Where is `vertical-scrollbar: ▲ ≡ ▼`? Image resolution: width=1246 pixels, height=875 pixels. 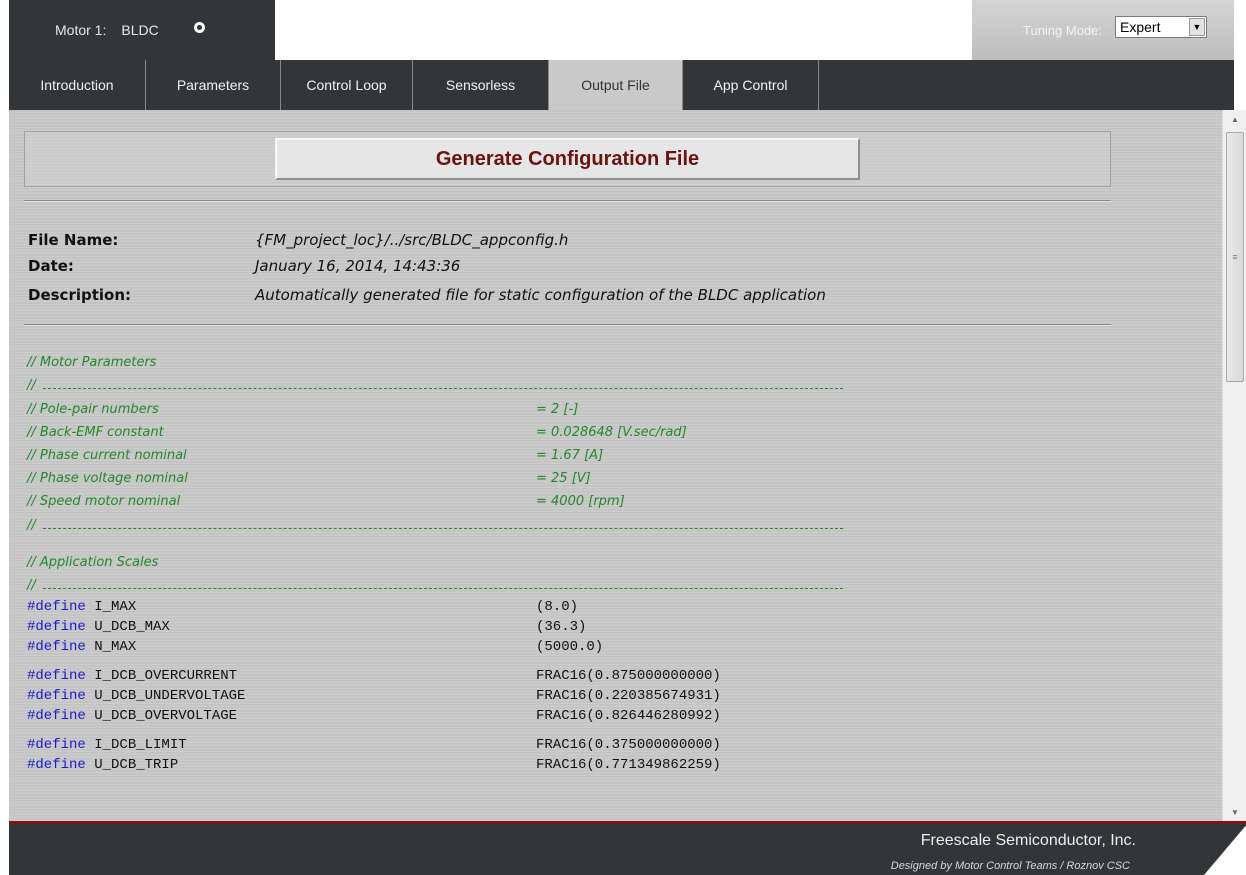
vertical-scrollbar: ▲ ≡ ▼ is located at coordinates (1234, 465).